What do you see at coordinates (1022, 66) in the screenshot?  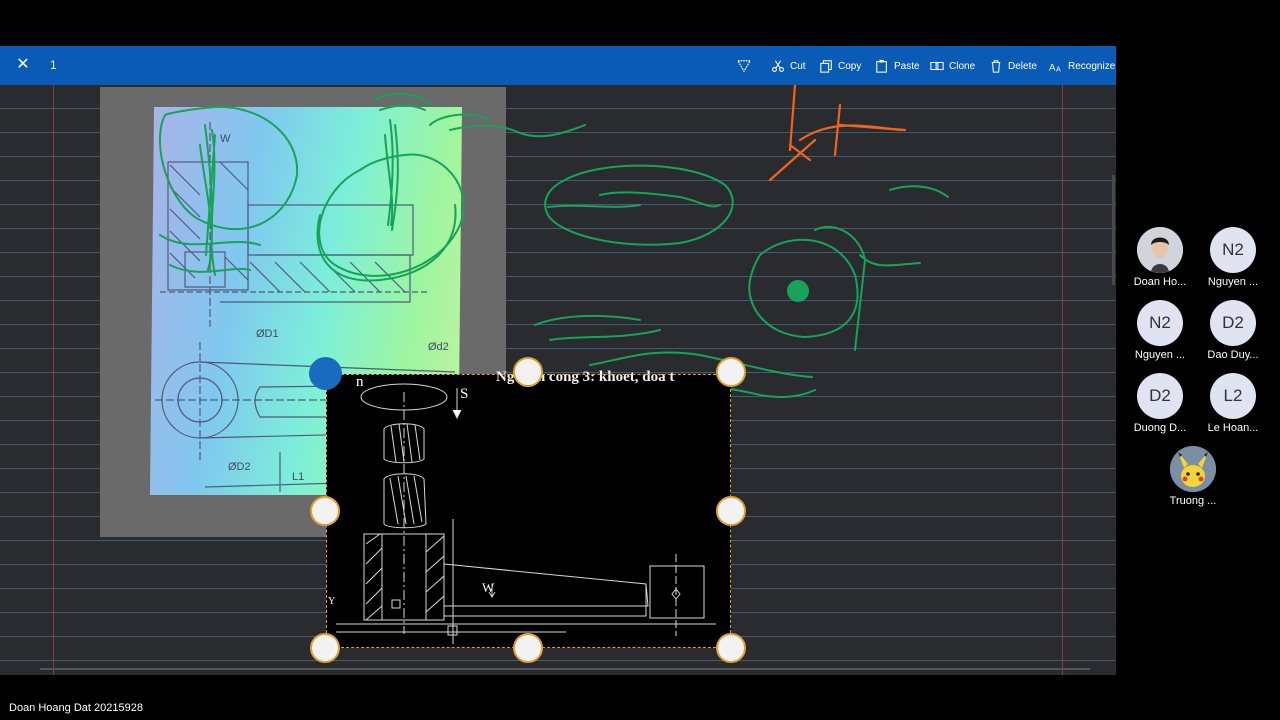 I see `delete-label: Delete` at bounding box center [1022, 66].